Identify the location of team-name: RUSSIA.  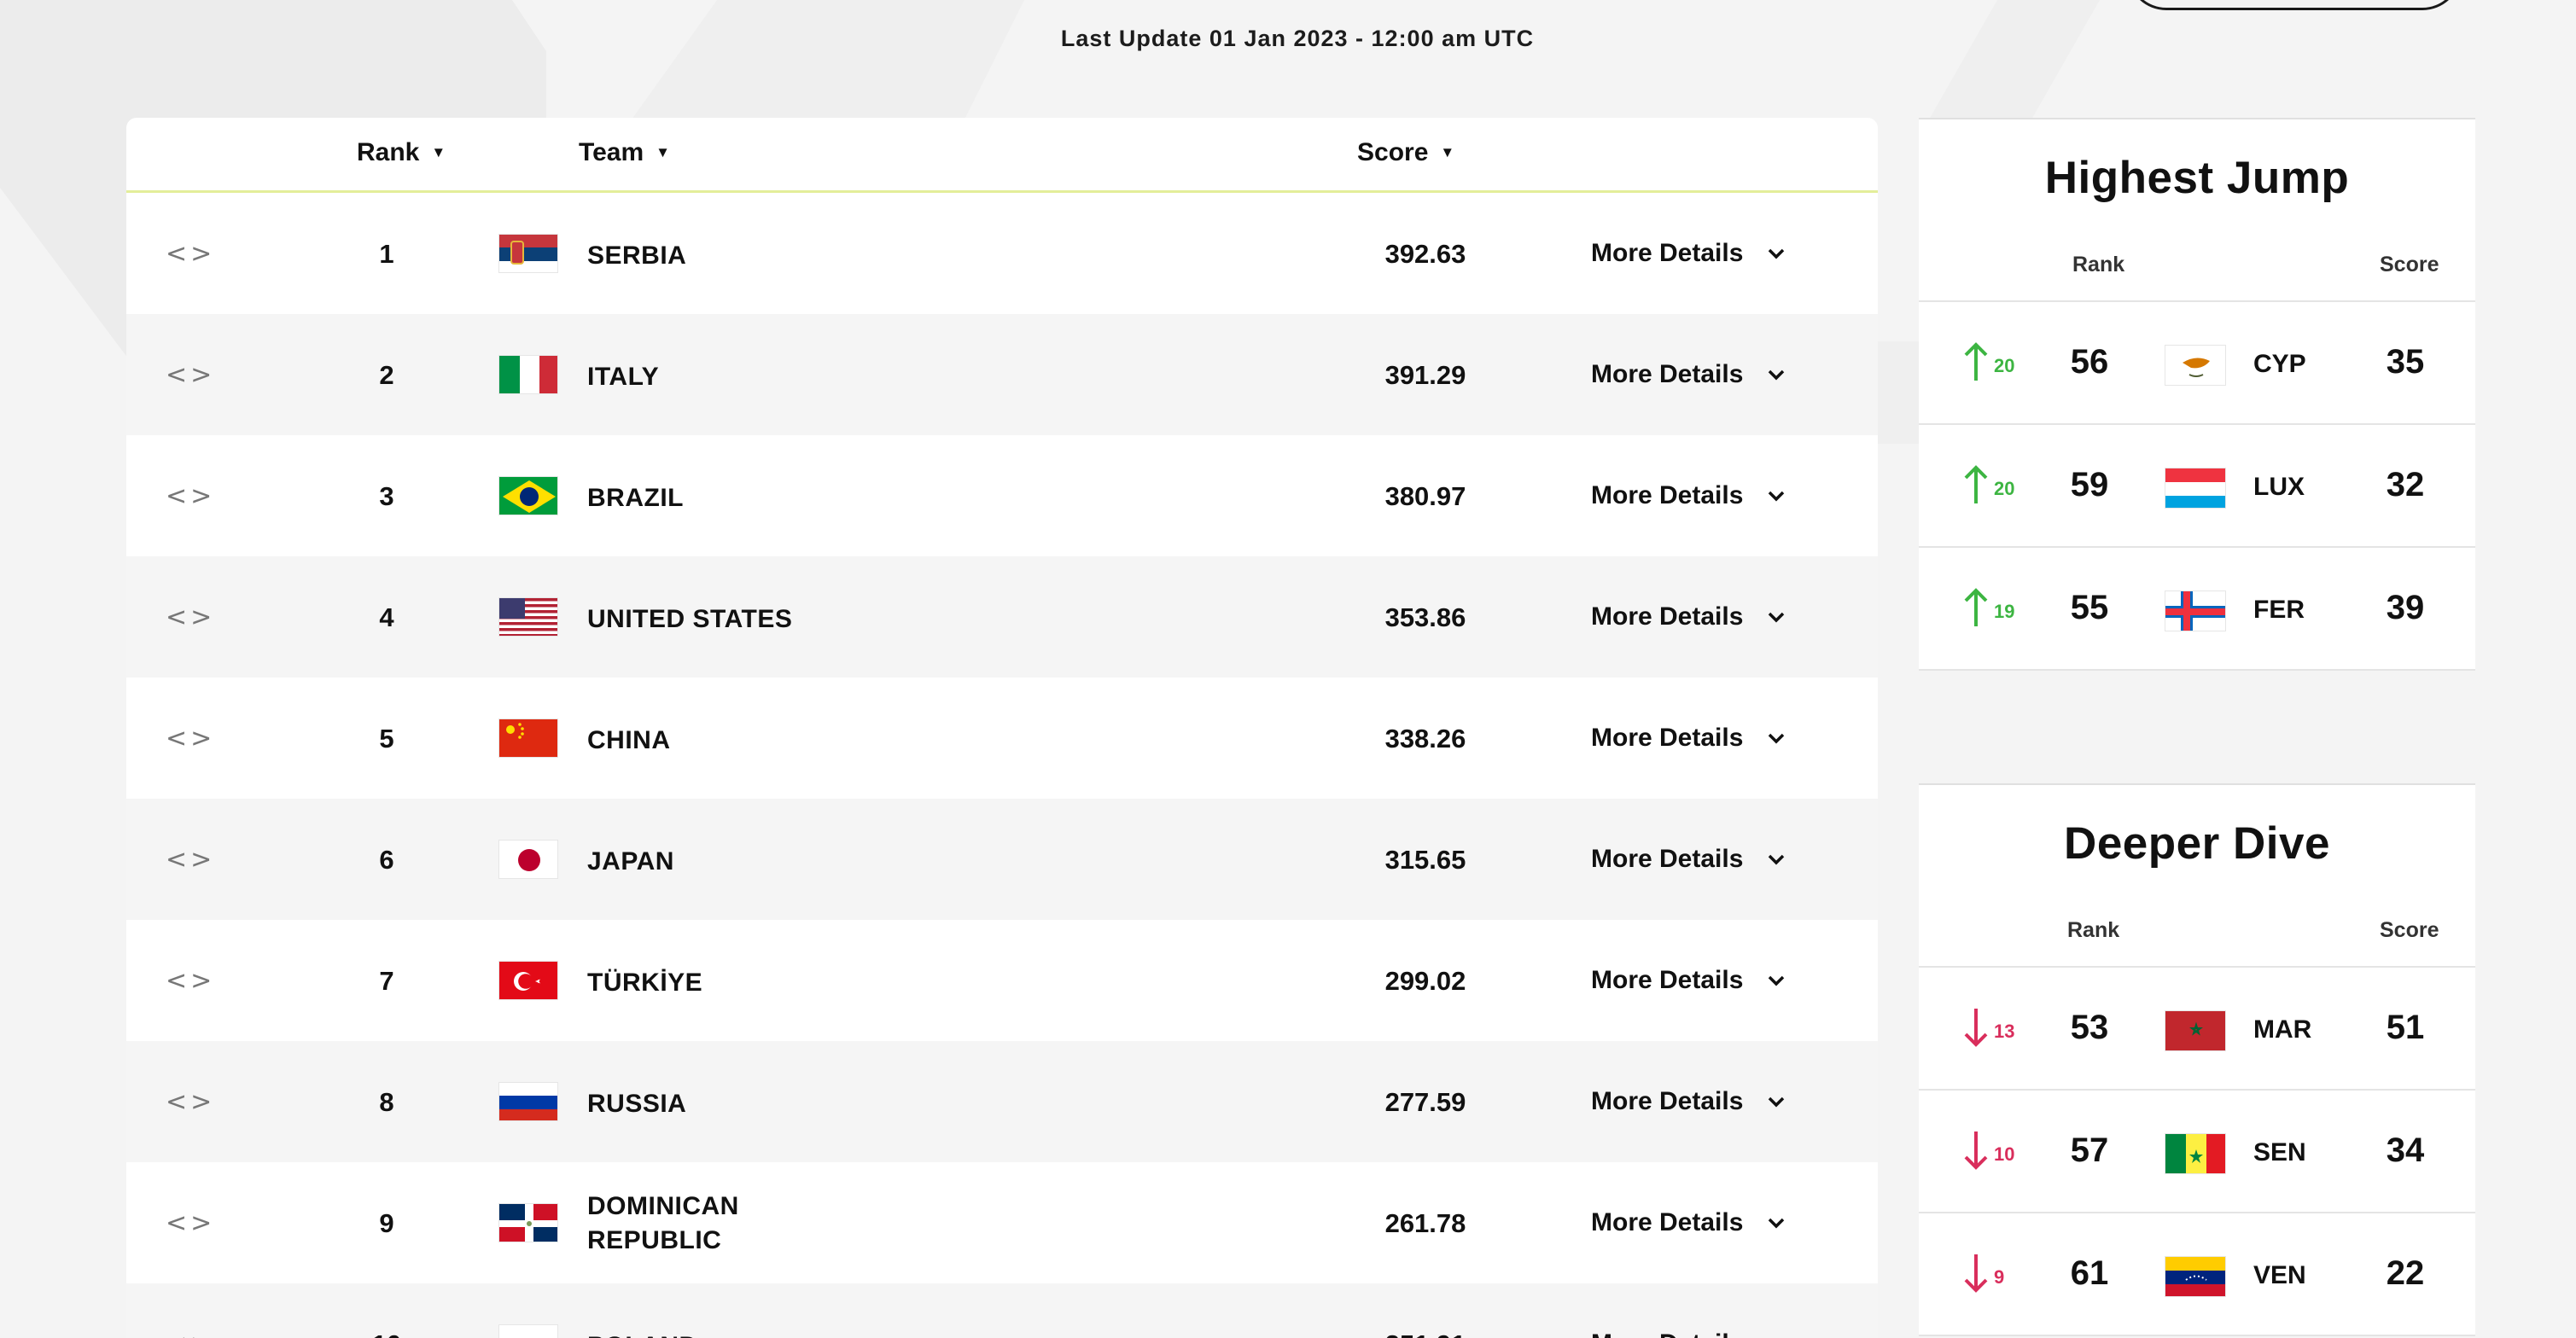
(637, 1104).